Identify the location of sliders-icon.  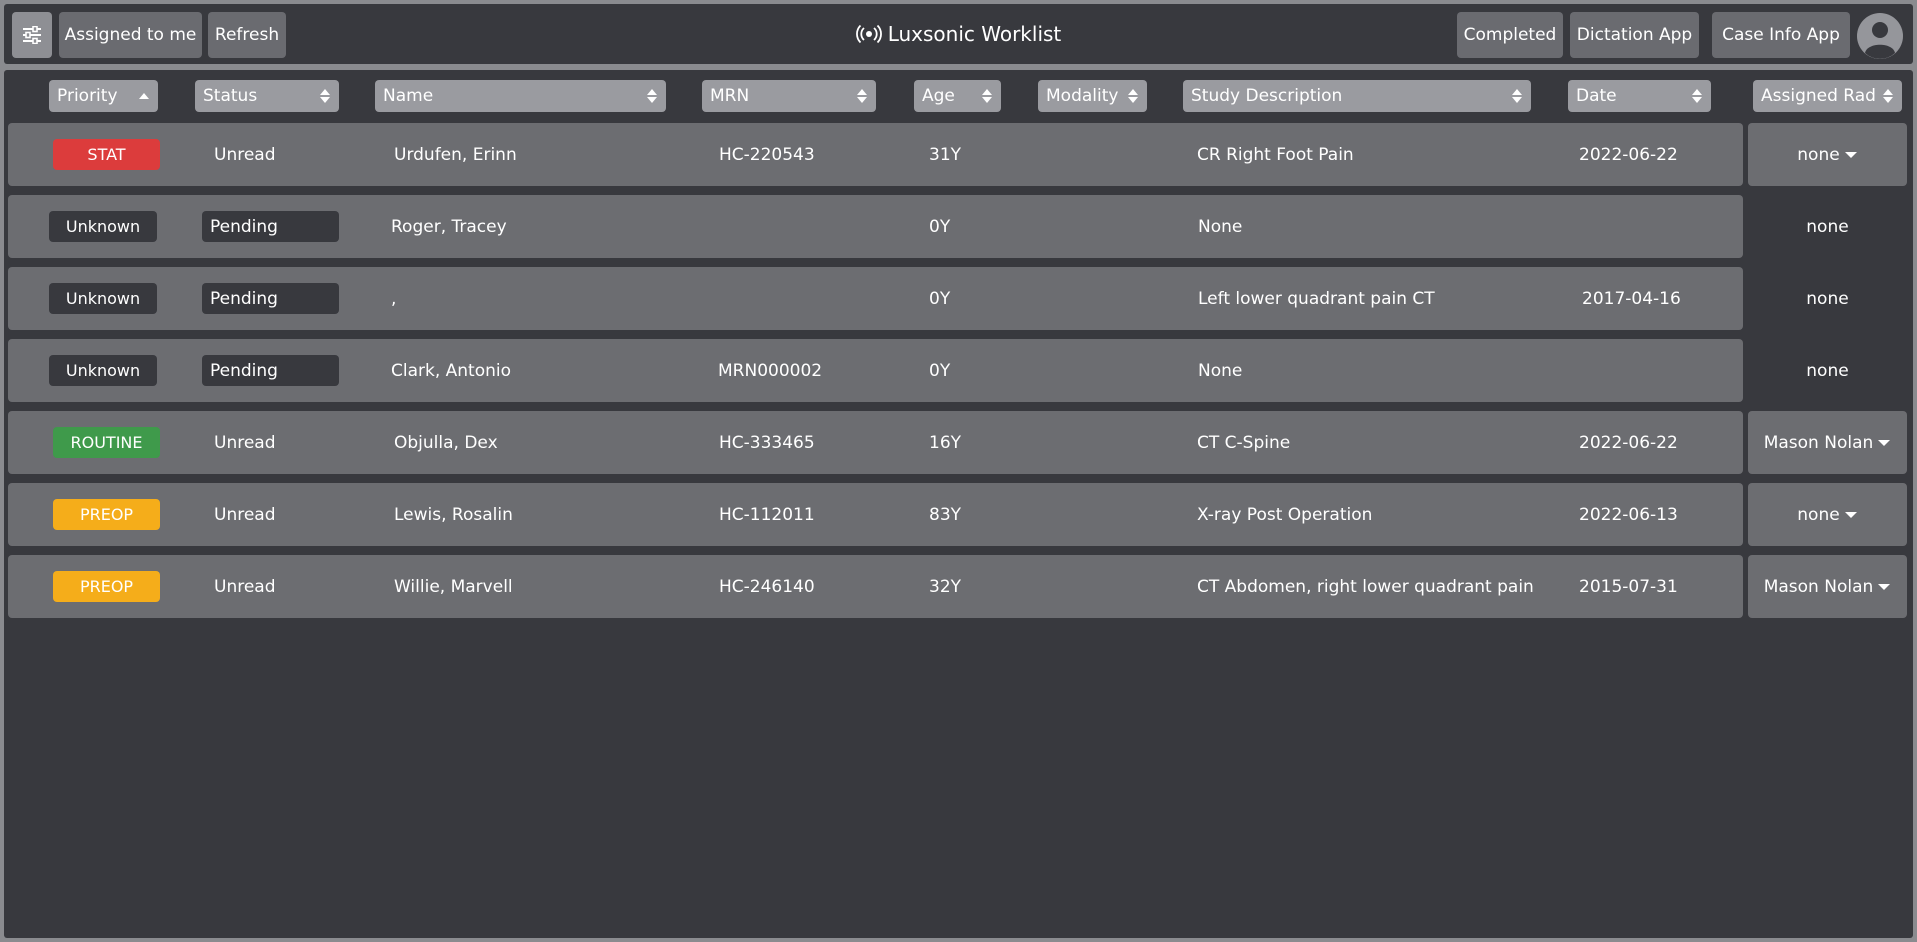
(32, 35).